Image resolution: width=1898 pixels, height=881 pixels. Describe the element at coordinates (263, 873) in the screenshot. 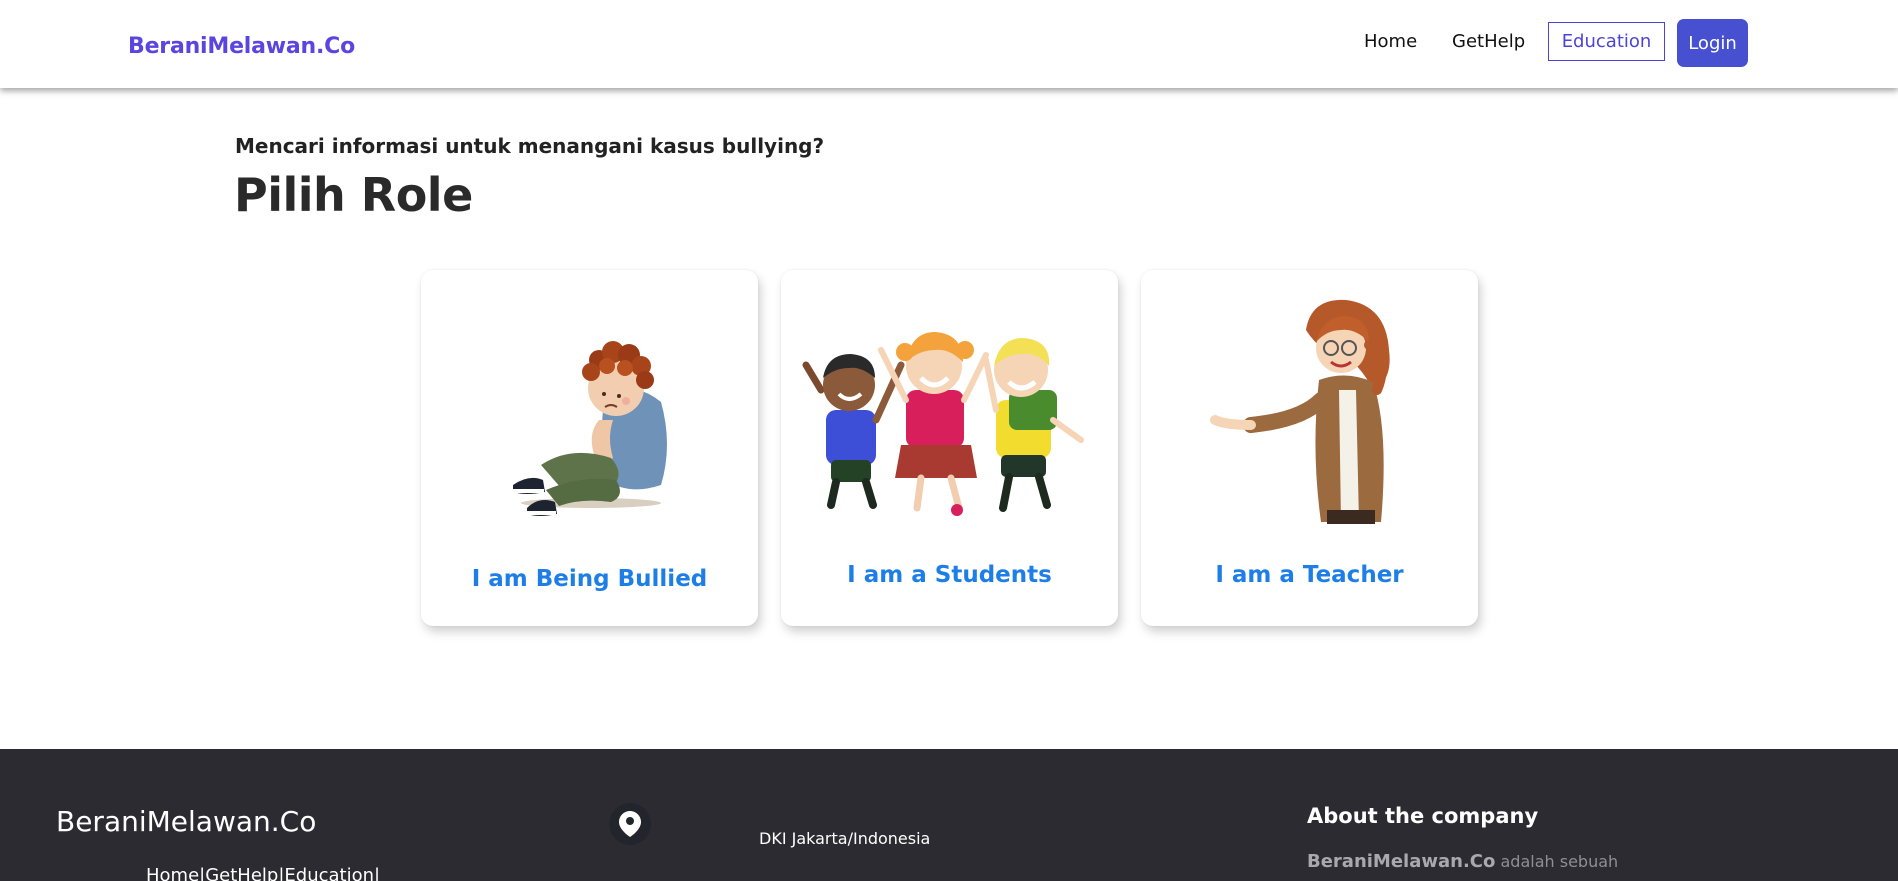

I see `footer-links: Home|GetHelp|Education|` at that location.